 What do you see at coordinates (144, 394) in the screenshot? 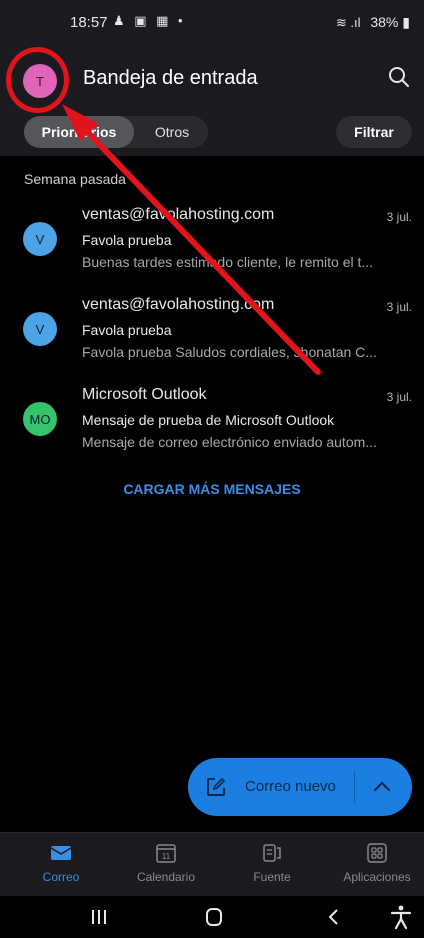
I see `message-sender: Microsoft Outlook` at bounding box center [144, 394].